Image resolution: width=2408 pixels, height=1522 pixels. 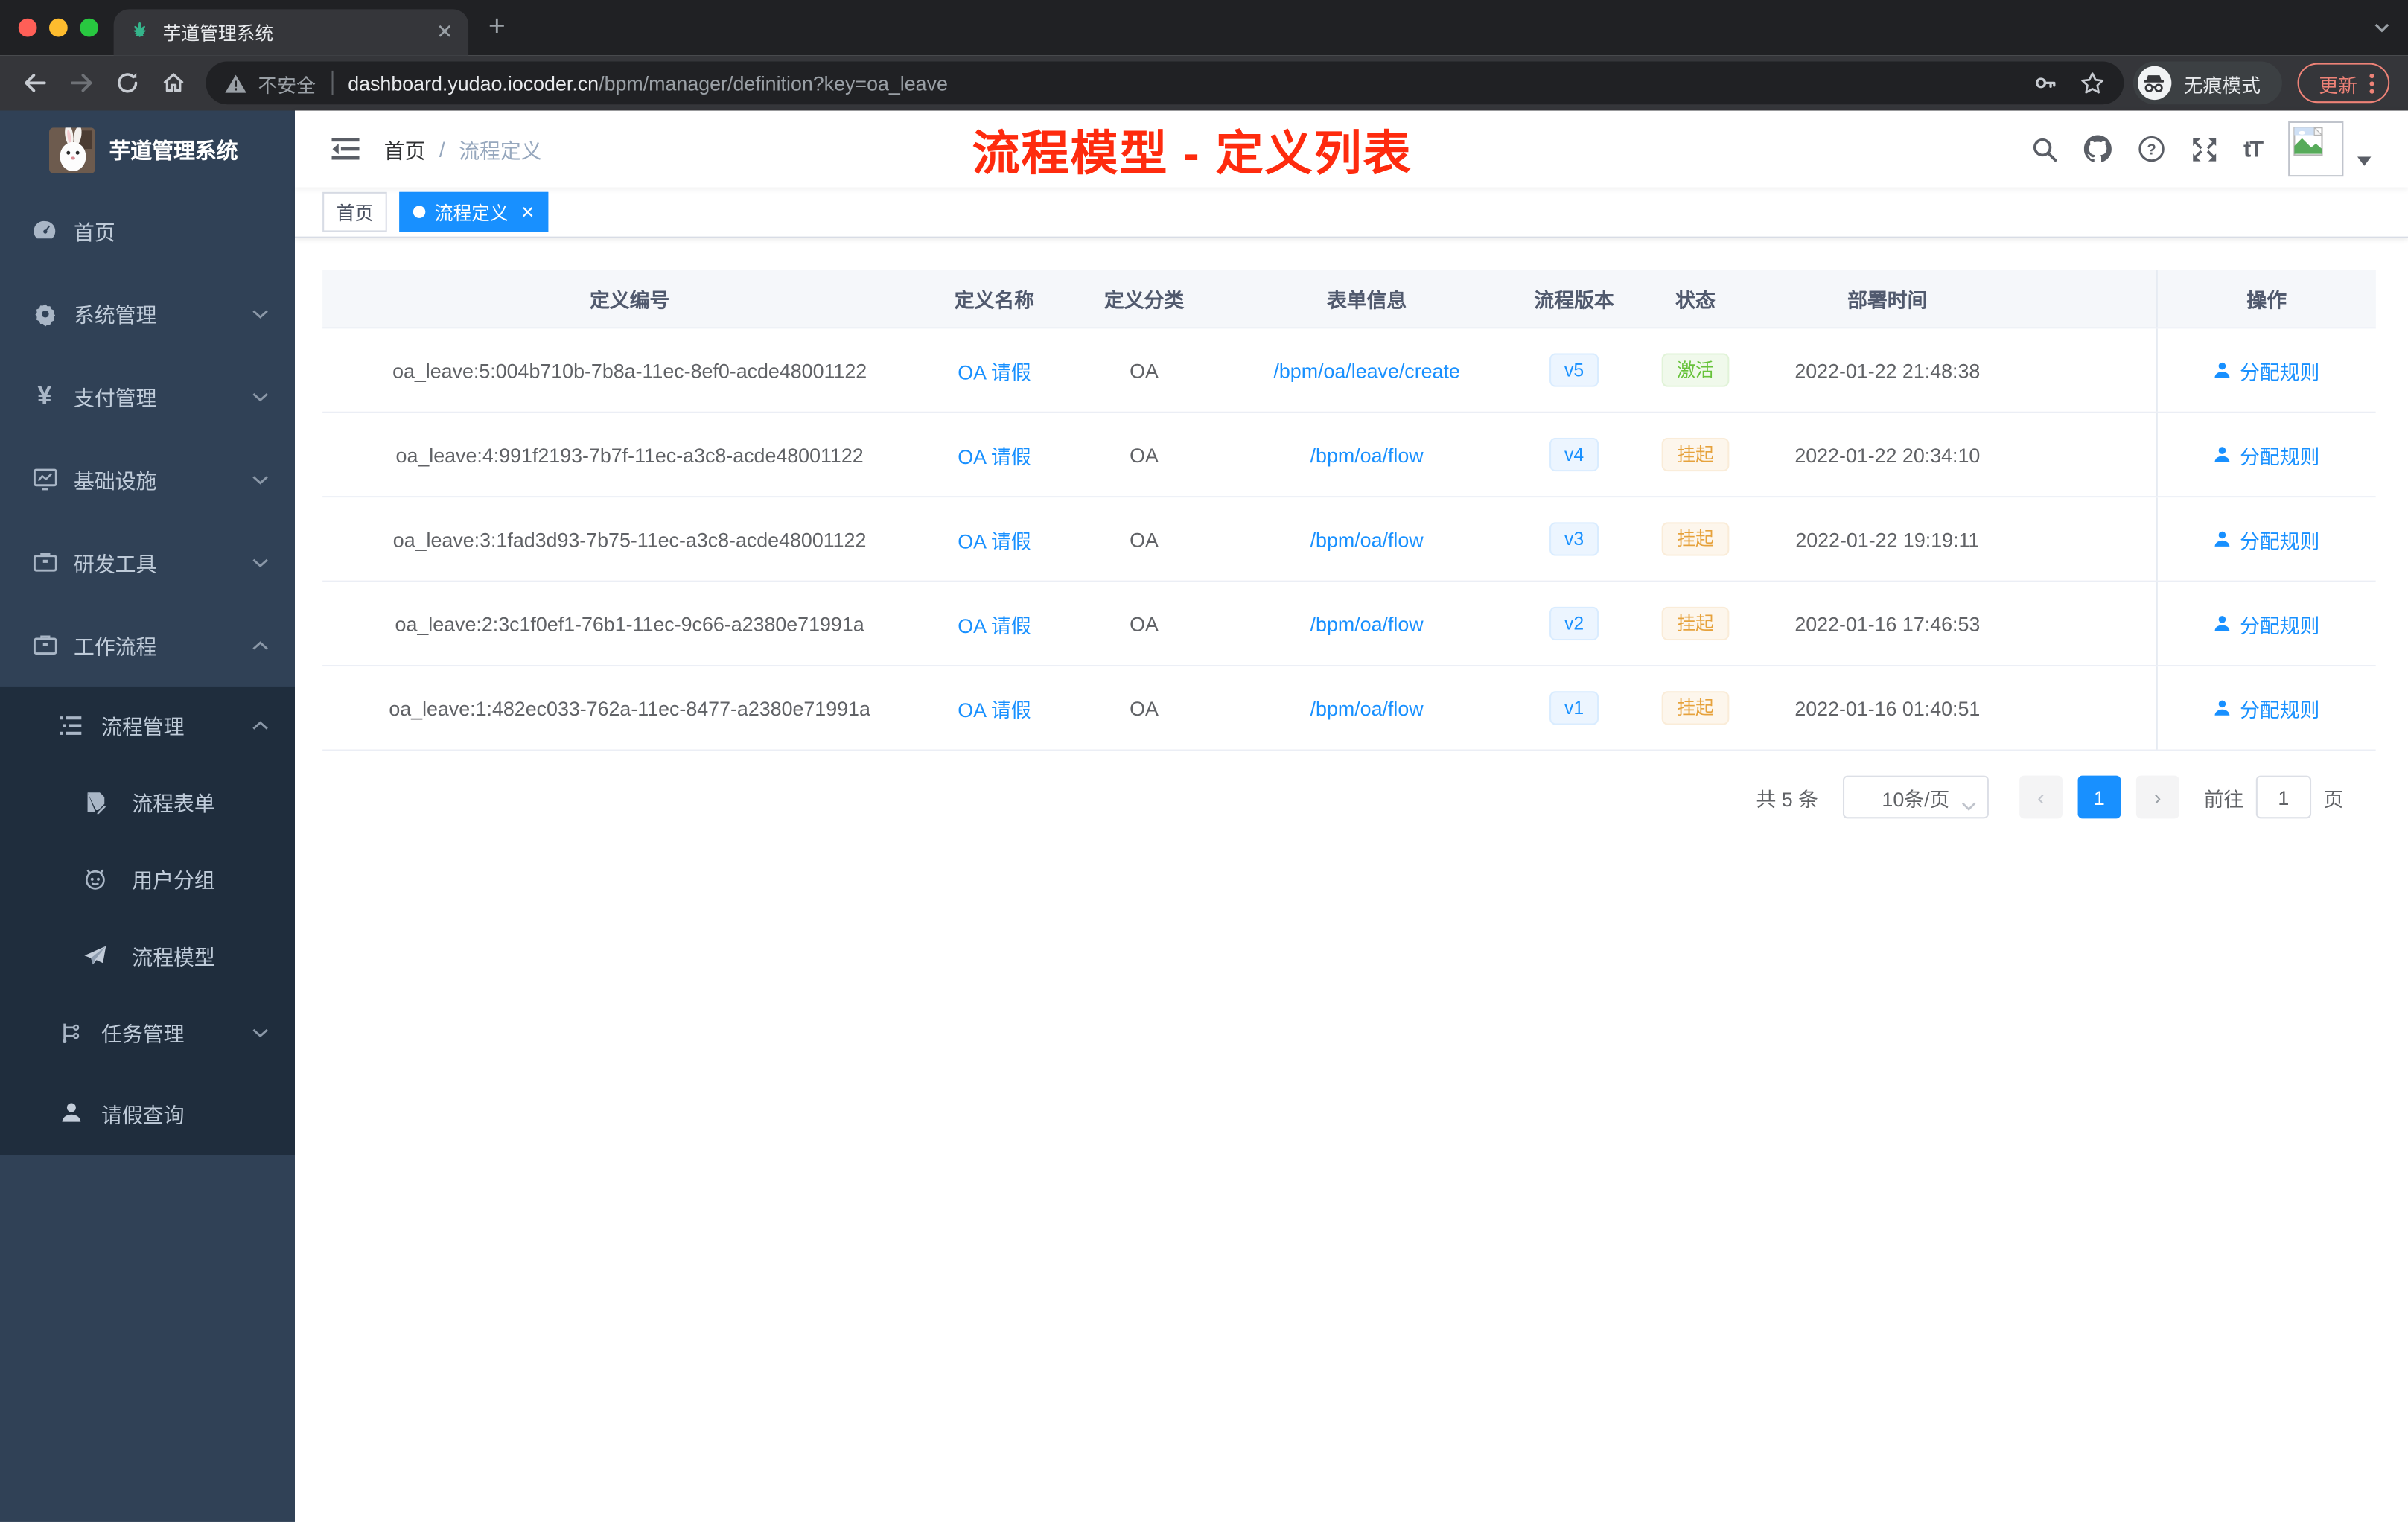 What do you see at coordinates (1887, 300) in the screenshot?
I see `col-header: 部署时间` at bounding box center [1887, 300].